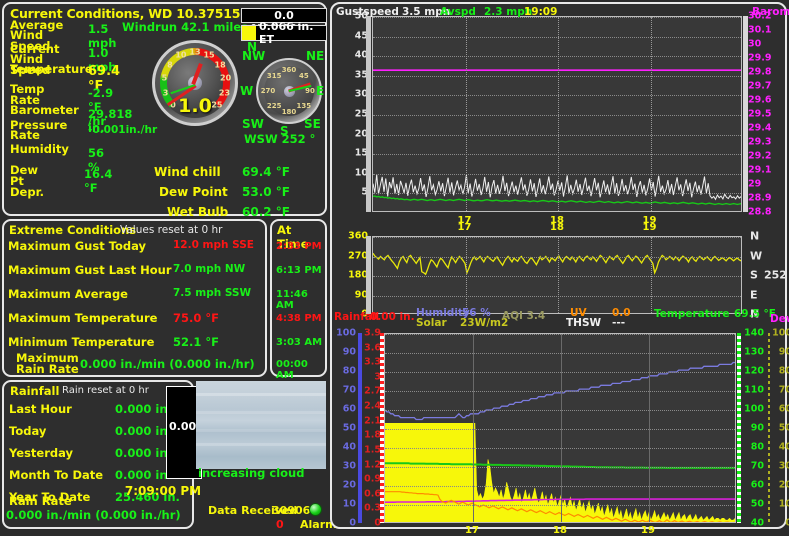  I want to click on row-label: Maximum Gust Last Hour, so click(90, 270).